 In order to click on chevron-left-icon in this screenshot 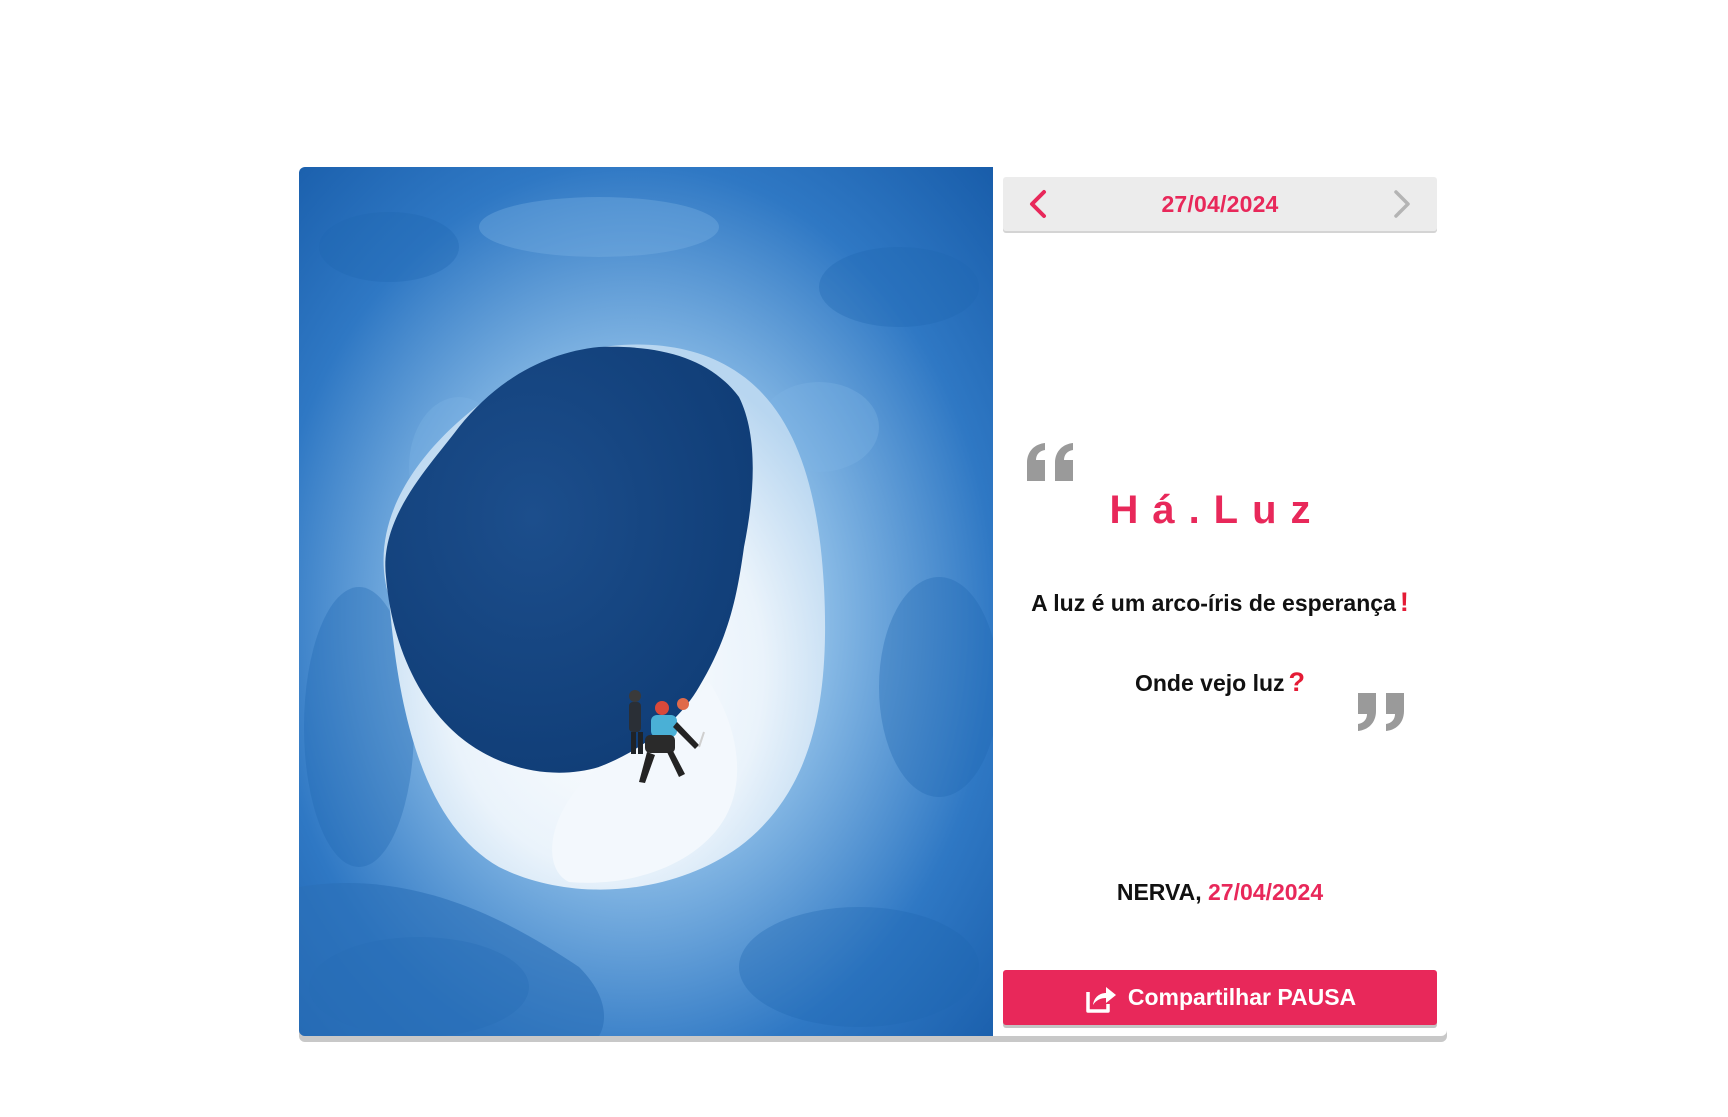, I will do `click(1038, 204)`.